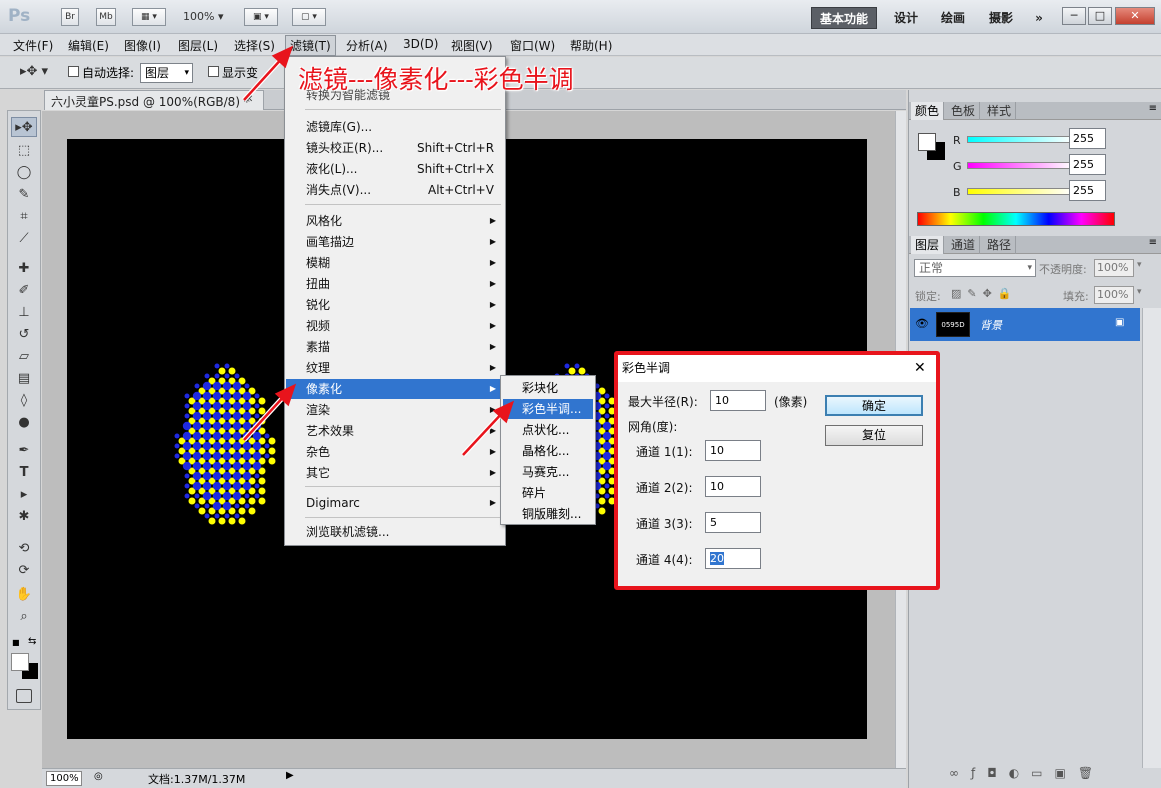 The image size is (1161, 788). Describe the element at coordinates (24, 151) in the screenshot. I see `marquee-tool-icon: ⬚` at that location.